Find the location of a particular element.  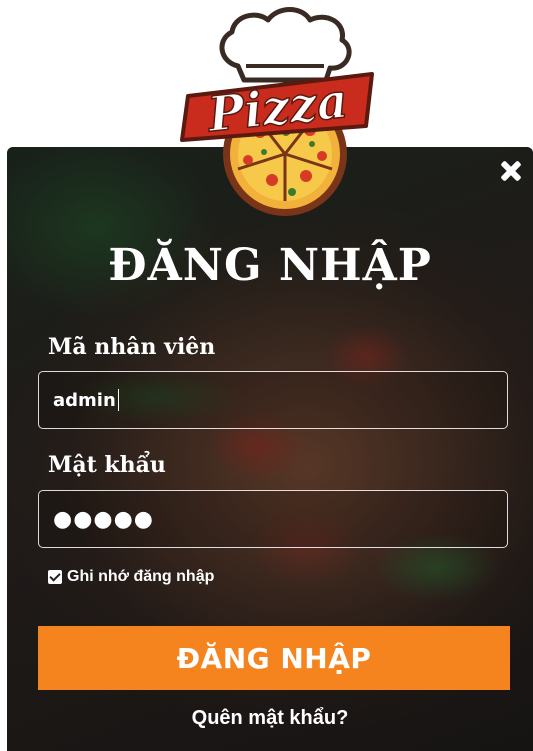

logo-wordmark: Pizza is located at coordinates (277, 108).